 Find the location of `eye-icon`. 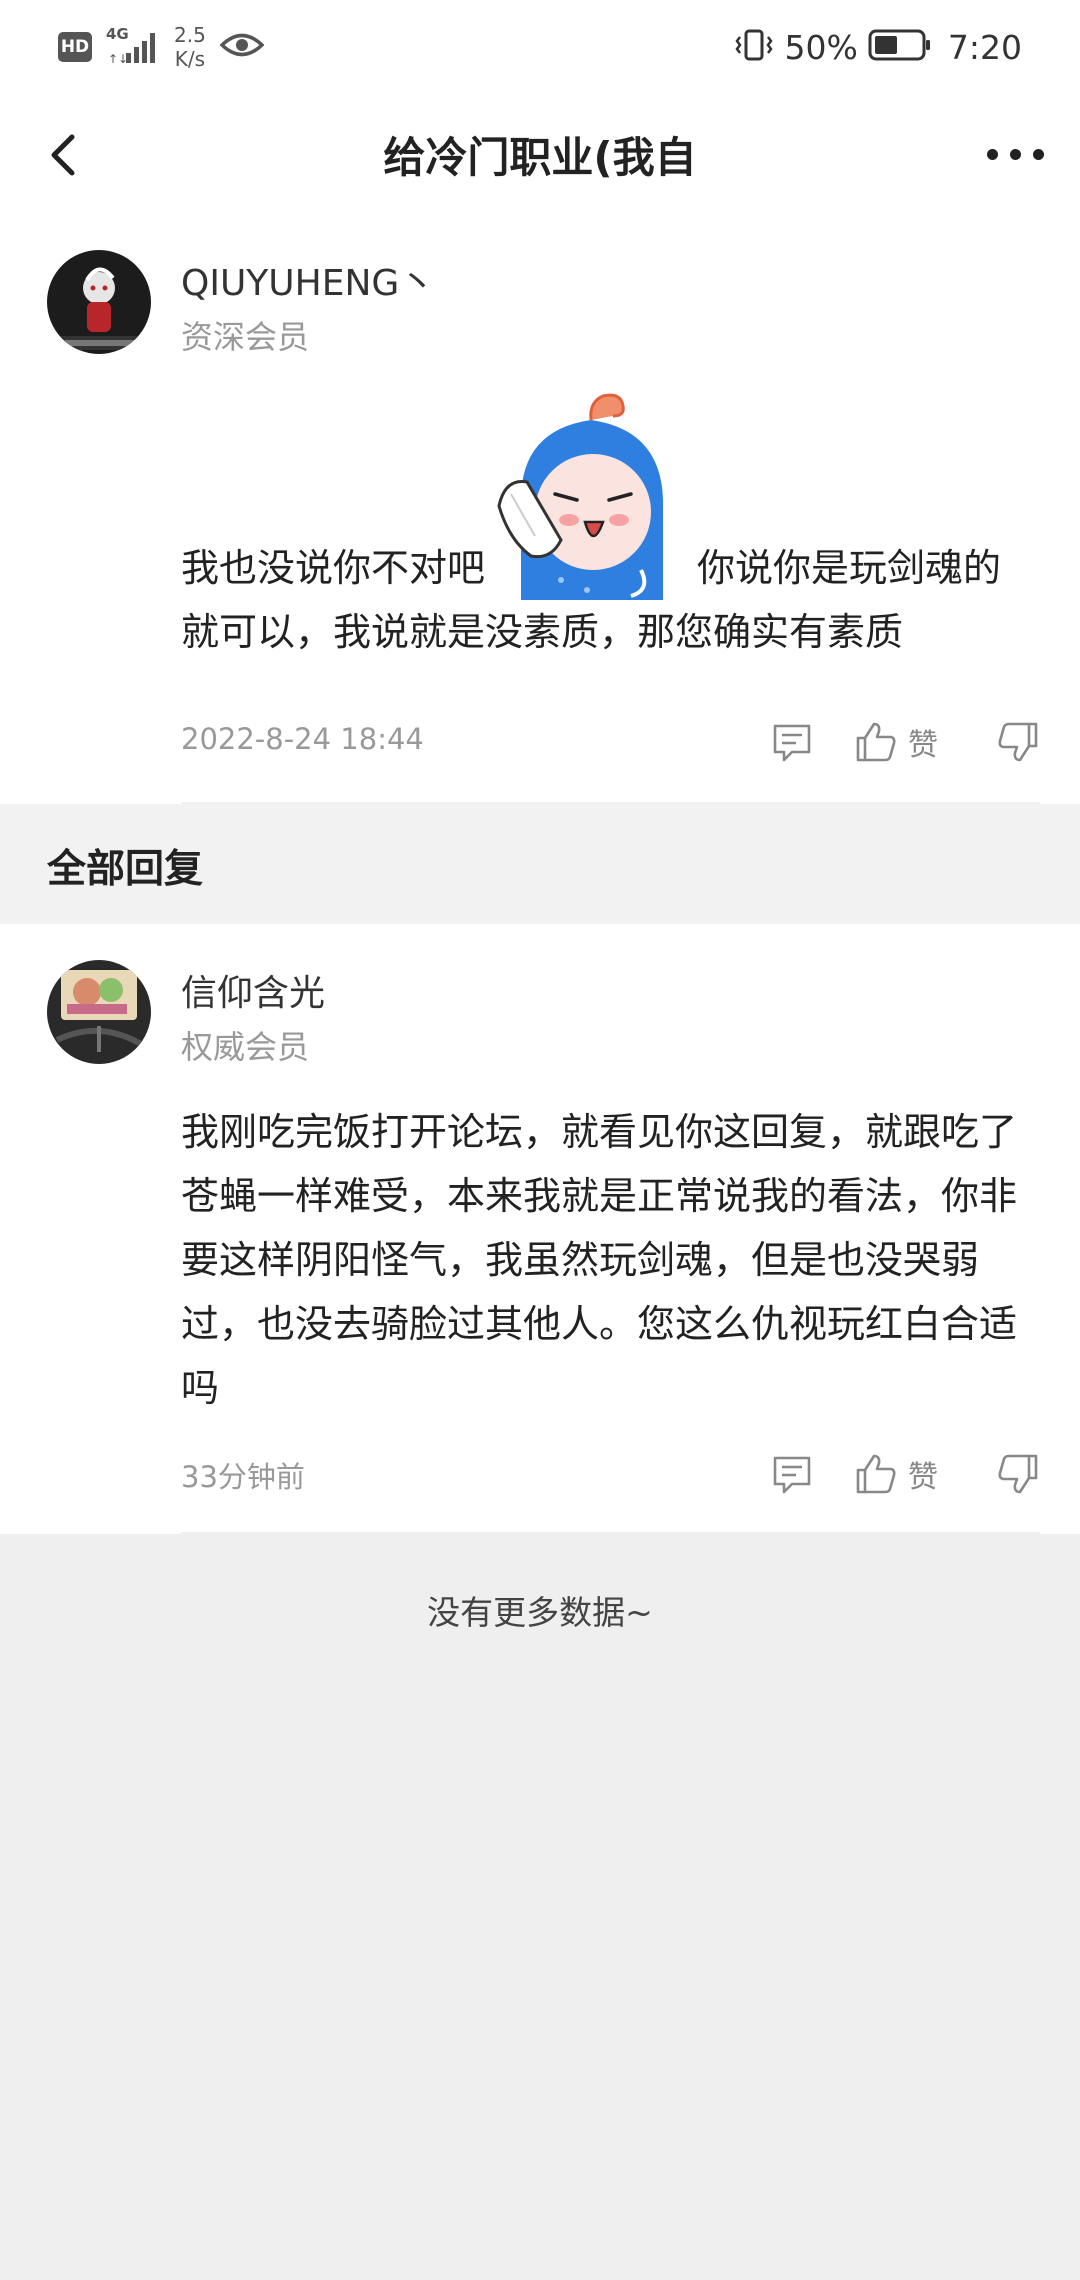

eye-icon is located at coordinates (242, 47).